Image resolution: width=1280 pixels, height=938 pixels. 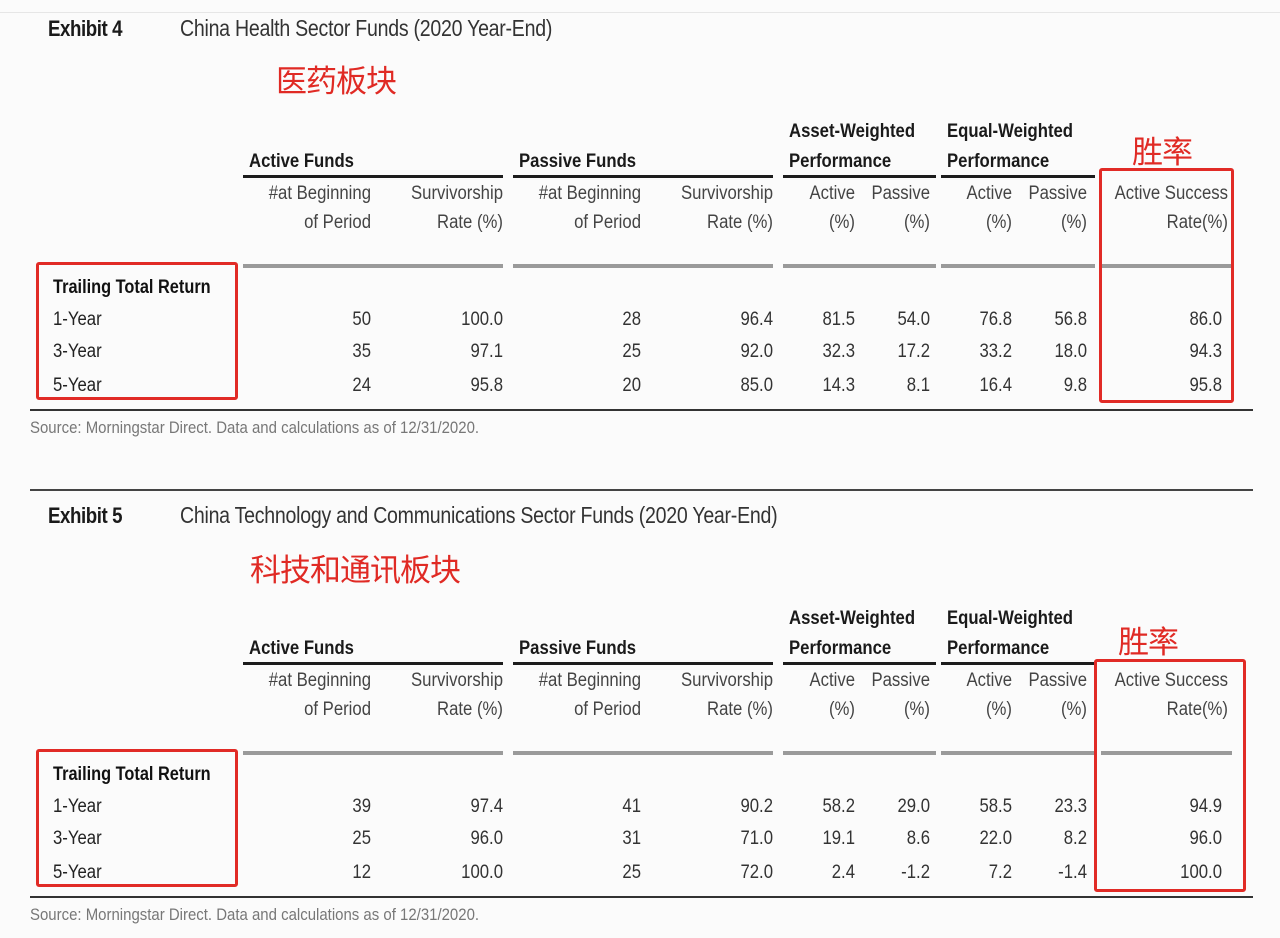 What do you see at coordinates (486, 385) in the screenshot?
I see `table-cell: 95.8` at bounding box center [486, 385].